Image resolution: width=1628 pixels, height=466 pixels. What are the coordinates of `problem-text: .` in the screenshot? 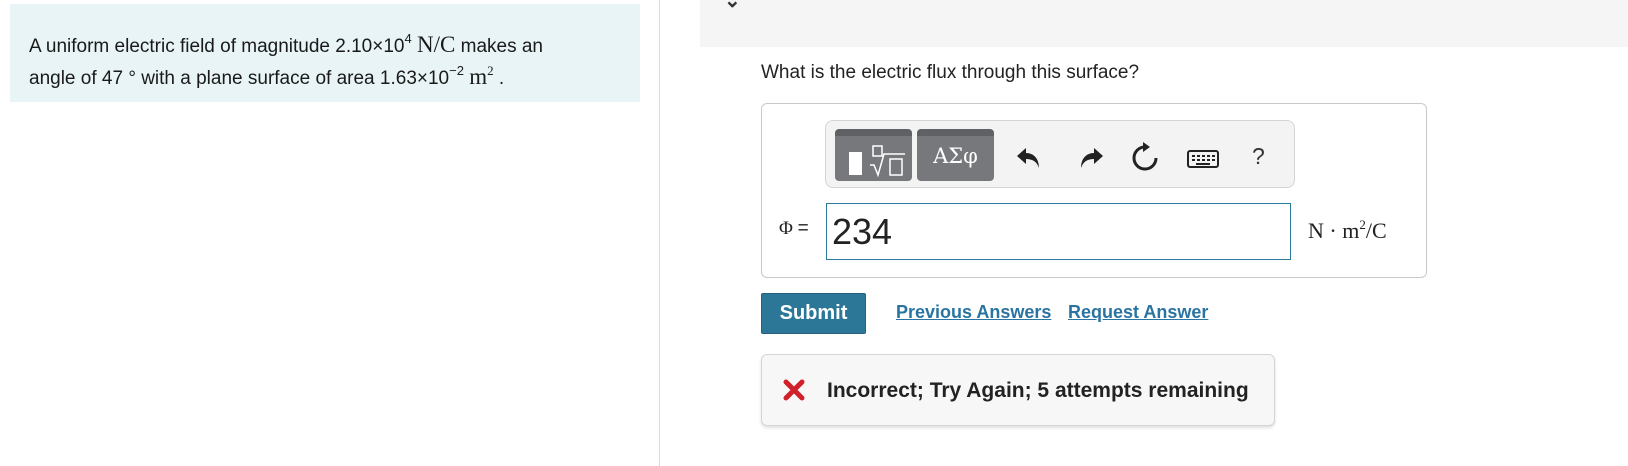 It's located at (501, 78).